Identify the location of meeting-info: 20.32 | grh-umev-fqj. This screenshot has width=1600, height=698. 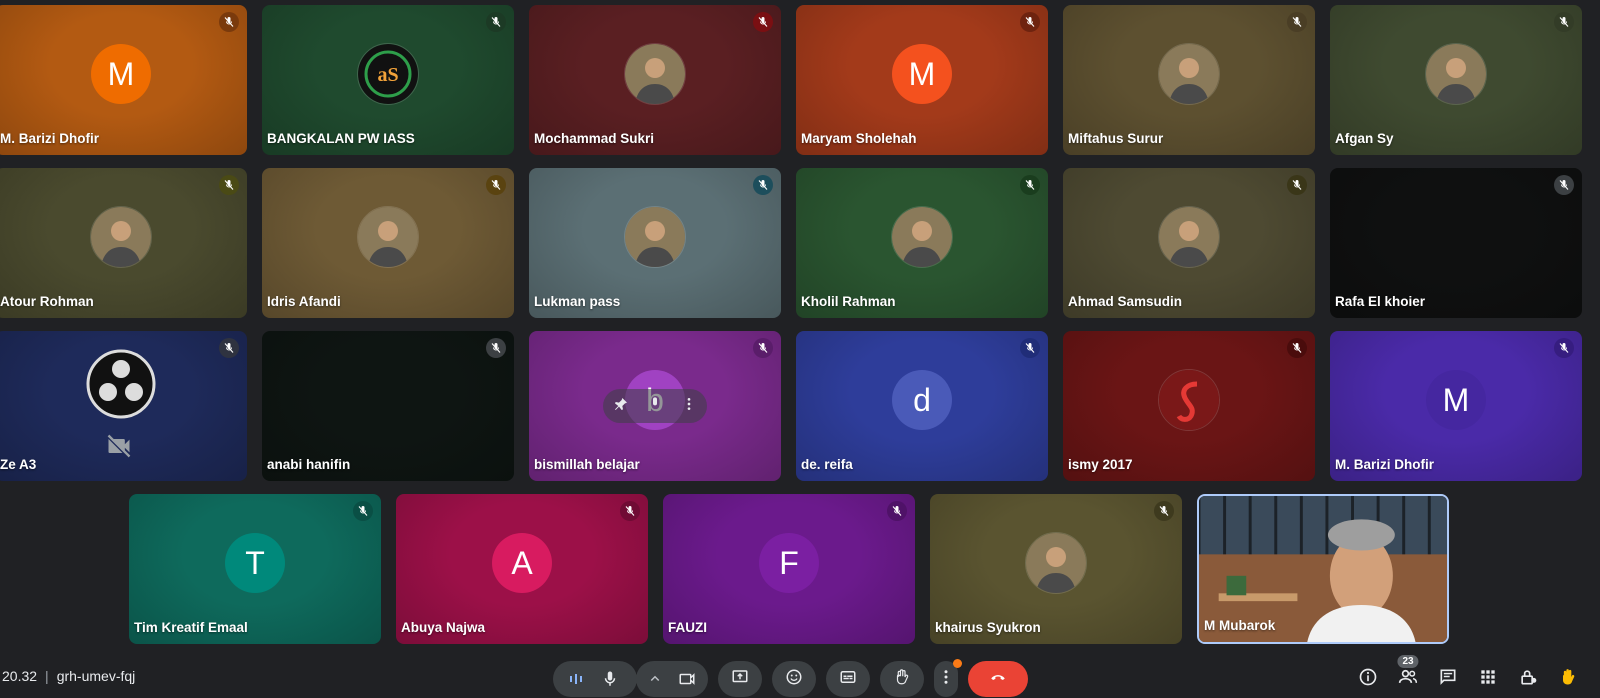
(68, 676).